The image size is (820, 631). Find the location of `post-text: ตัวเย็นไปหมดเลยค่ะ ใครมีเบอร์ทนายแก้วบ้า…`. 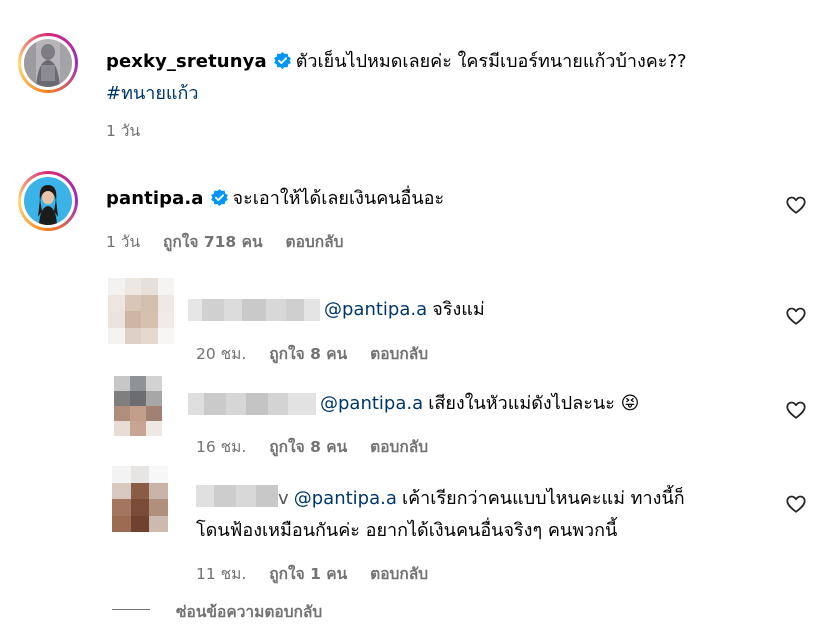

post-text: ตัวเย็นไปหมดเลยค่ะ ใครมีเบอร์ทนายแก้วบ้า… is located at coordinates (491, 61).